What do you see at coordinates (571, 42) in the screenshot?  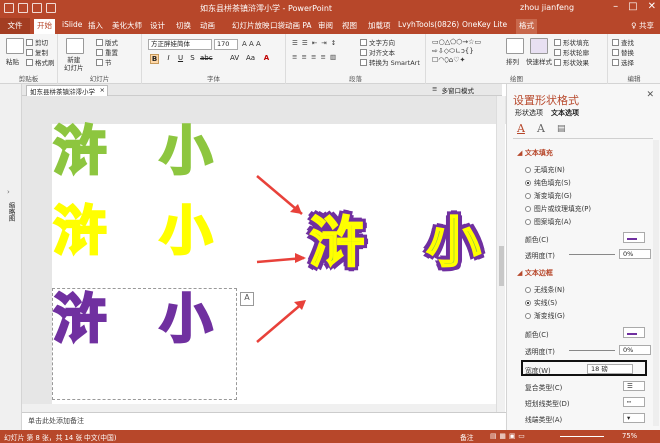 I see `shape-fill-button: 形状填充` at bounding box center [571, 42].